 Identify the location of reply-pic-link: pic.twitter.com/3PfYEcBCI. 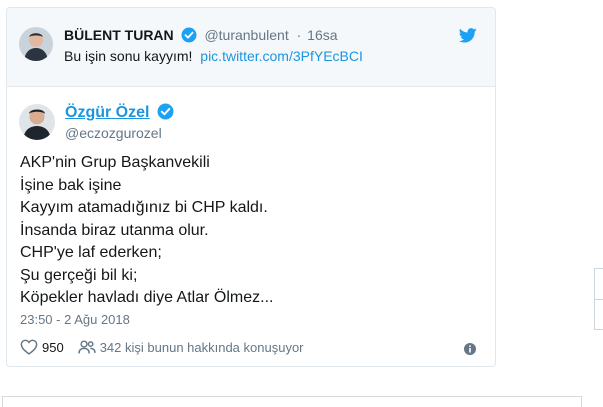
(281, 56).